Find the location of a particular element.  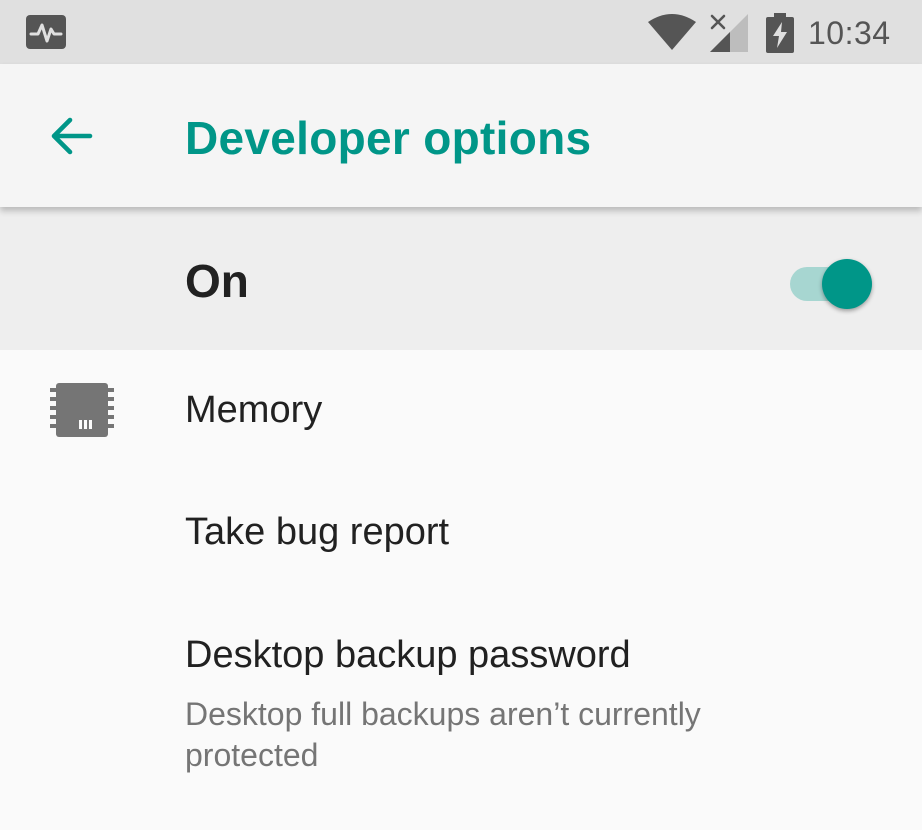

wifi-icon is located at coordinates (672, 32).